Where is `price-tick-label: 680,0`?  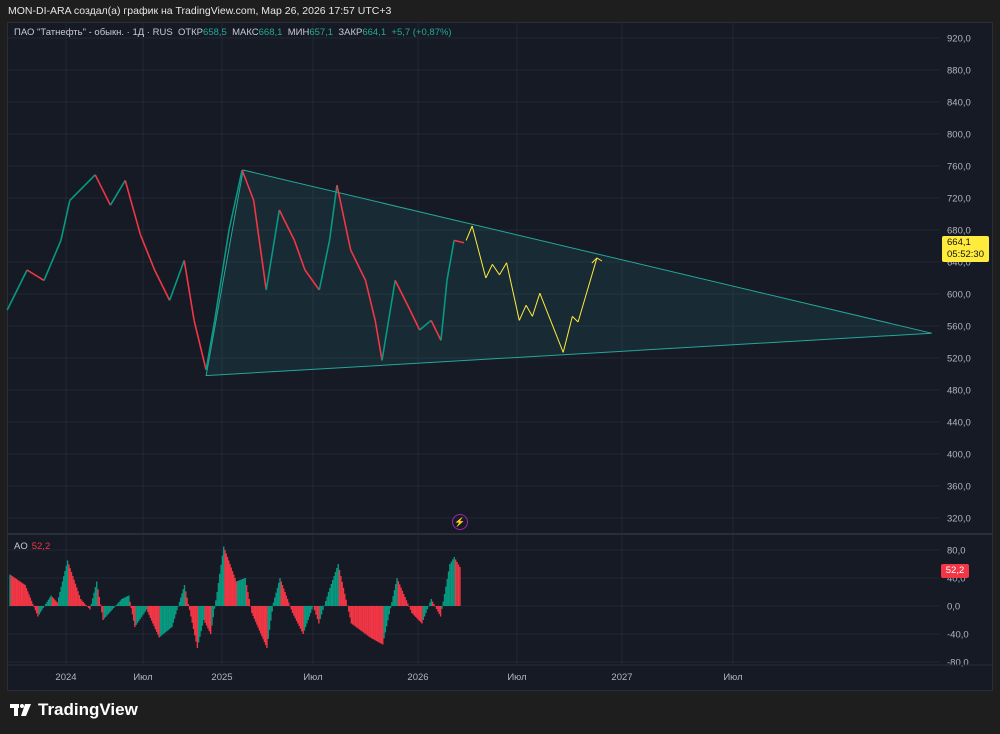
price-tick-label: 680,0 is located at coordinates (959, 231).